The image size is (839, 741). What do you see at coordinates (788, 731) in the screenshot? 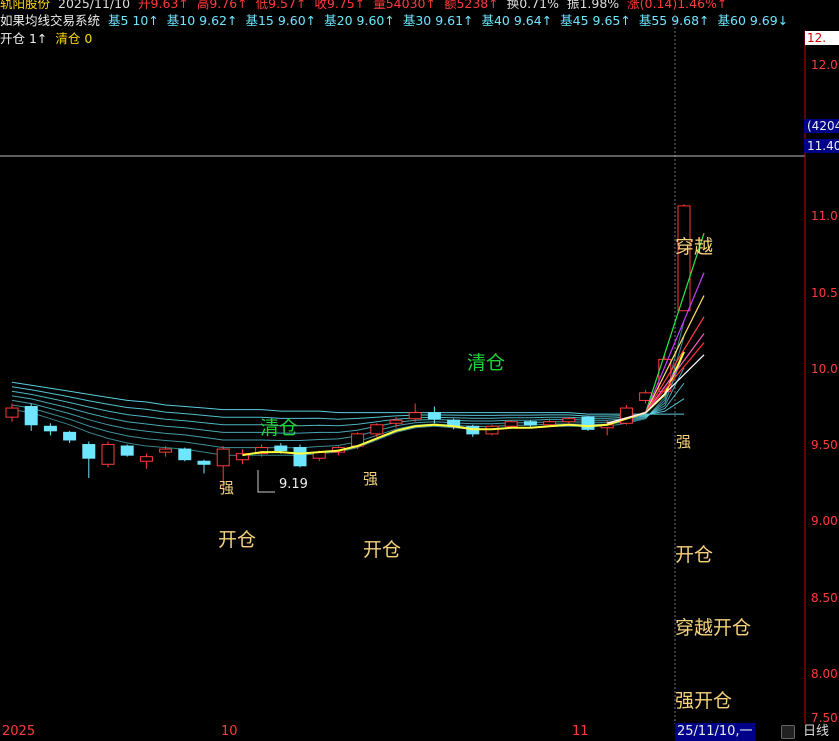
I see `checkbox-icon` at bounding box center [788, 731].